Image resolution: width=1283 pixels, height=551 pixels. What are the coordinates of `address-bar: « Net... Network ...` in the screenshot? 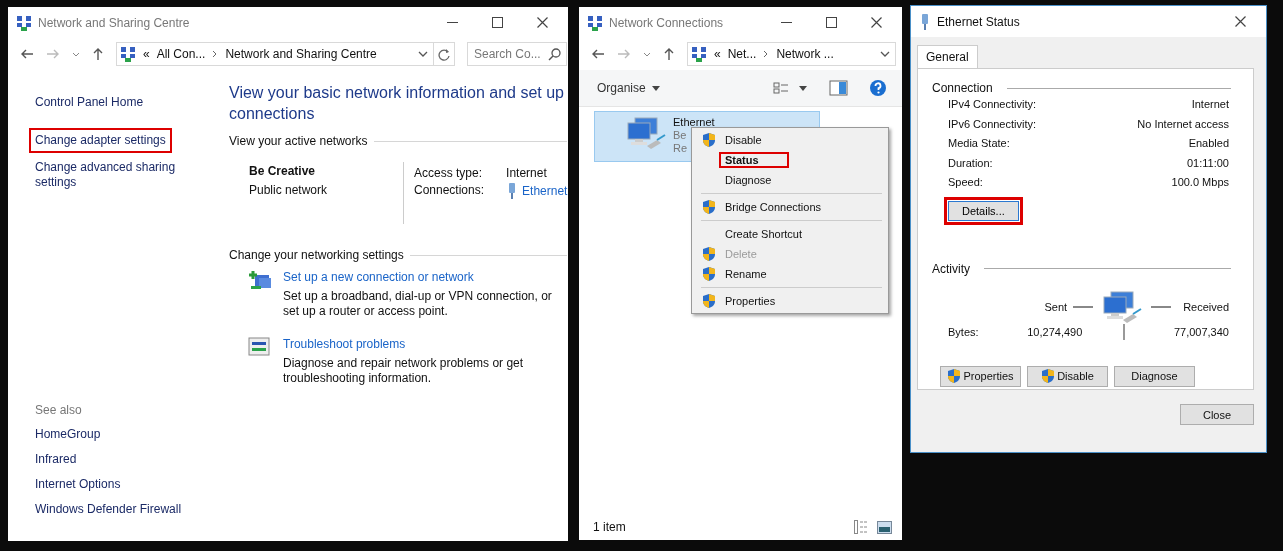 It's located at (791, 54).